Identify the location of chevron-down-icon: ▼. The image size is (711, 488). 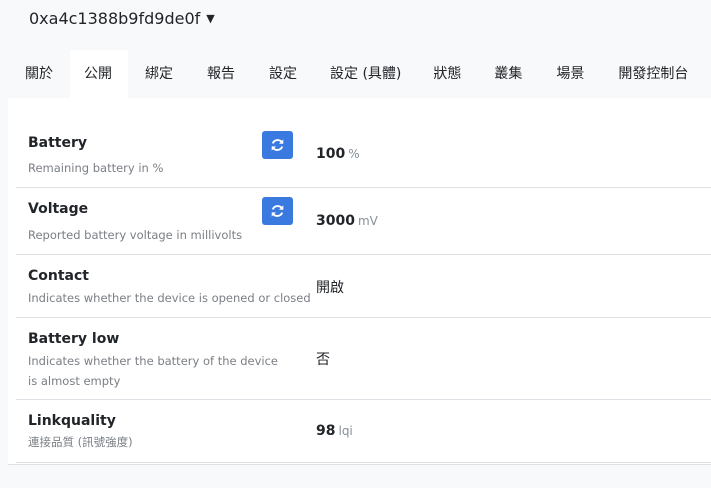
(210, 18).